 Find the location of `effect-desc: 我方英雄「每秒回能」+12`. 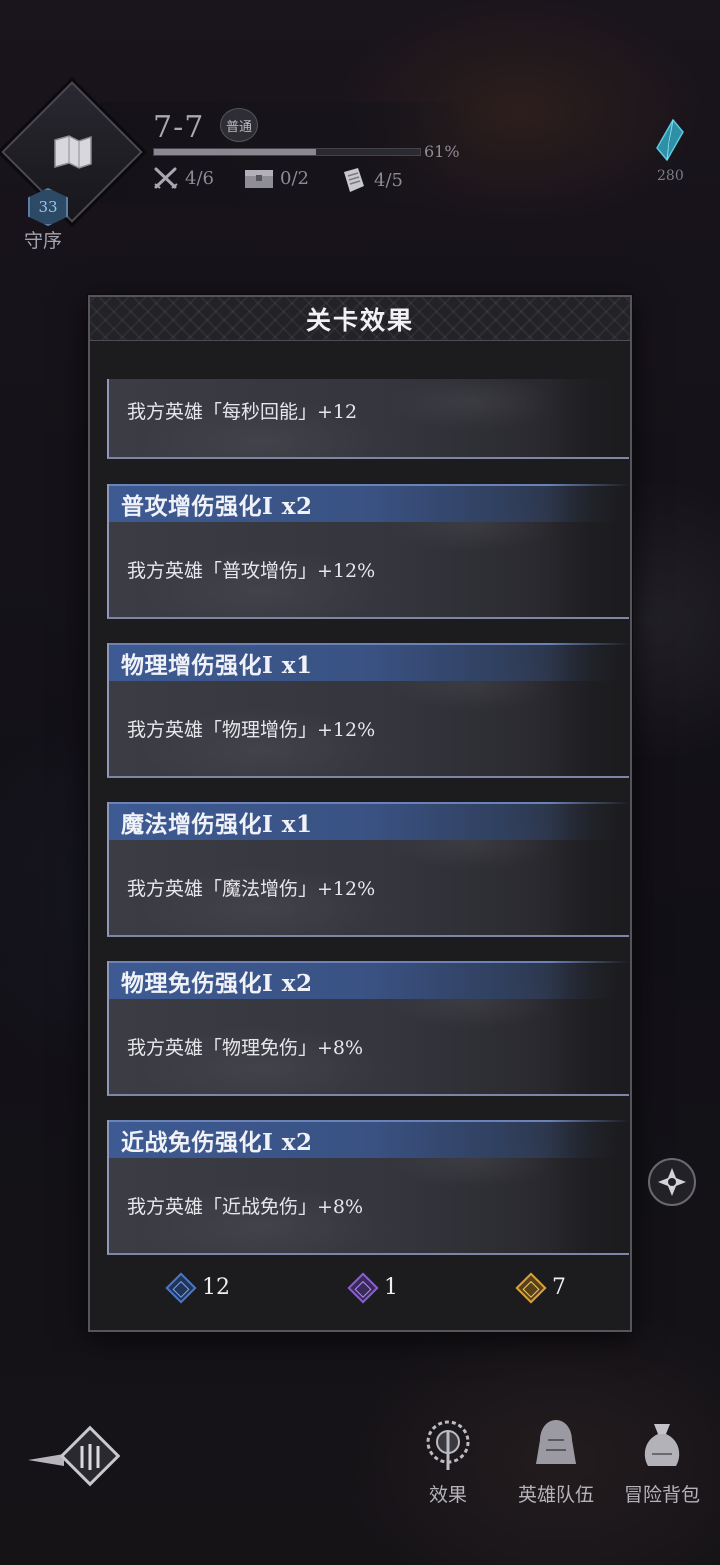

effect-desc: 我方英雄「每秒回能」+12 is located at coordinates (242, 412).